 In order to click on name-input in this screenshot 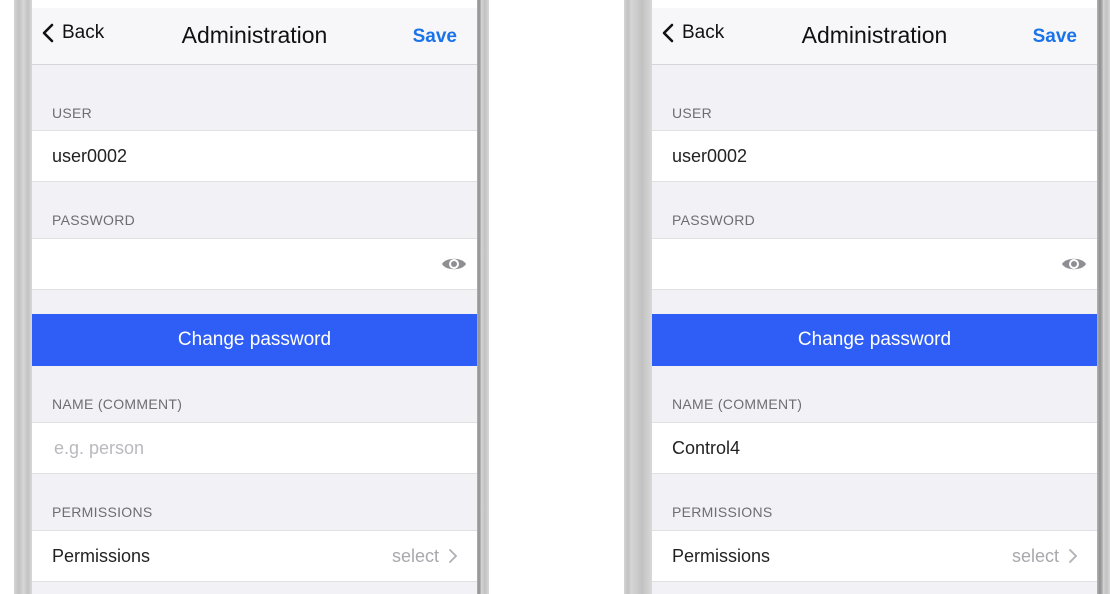, I will do `click(254, 448)`.